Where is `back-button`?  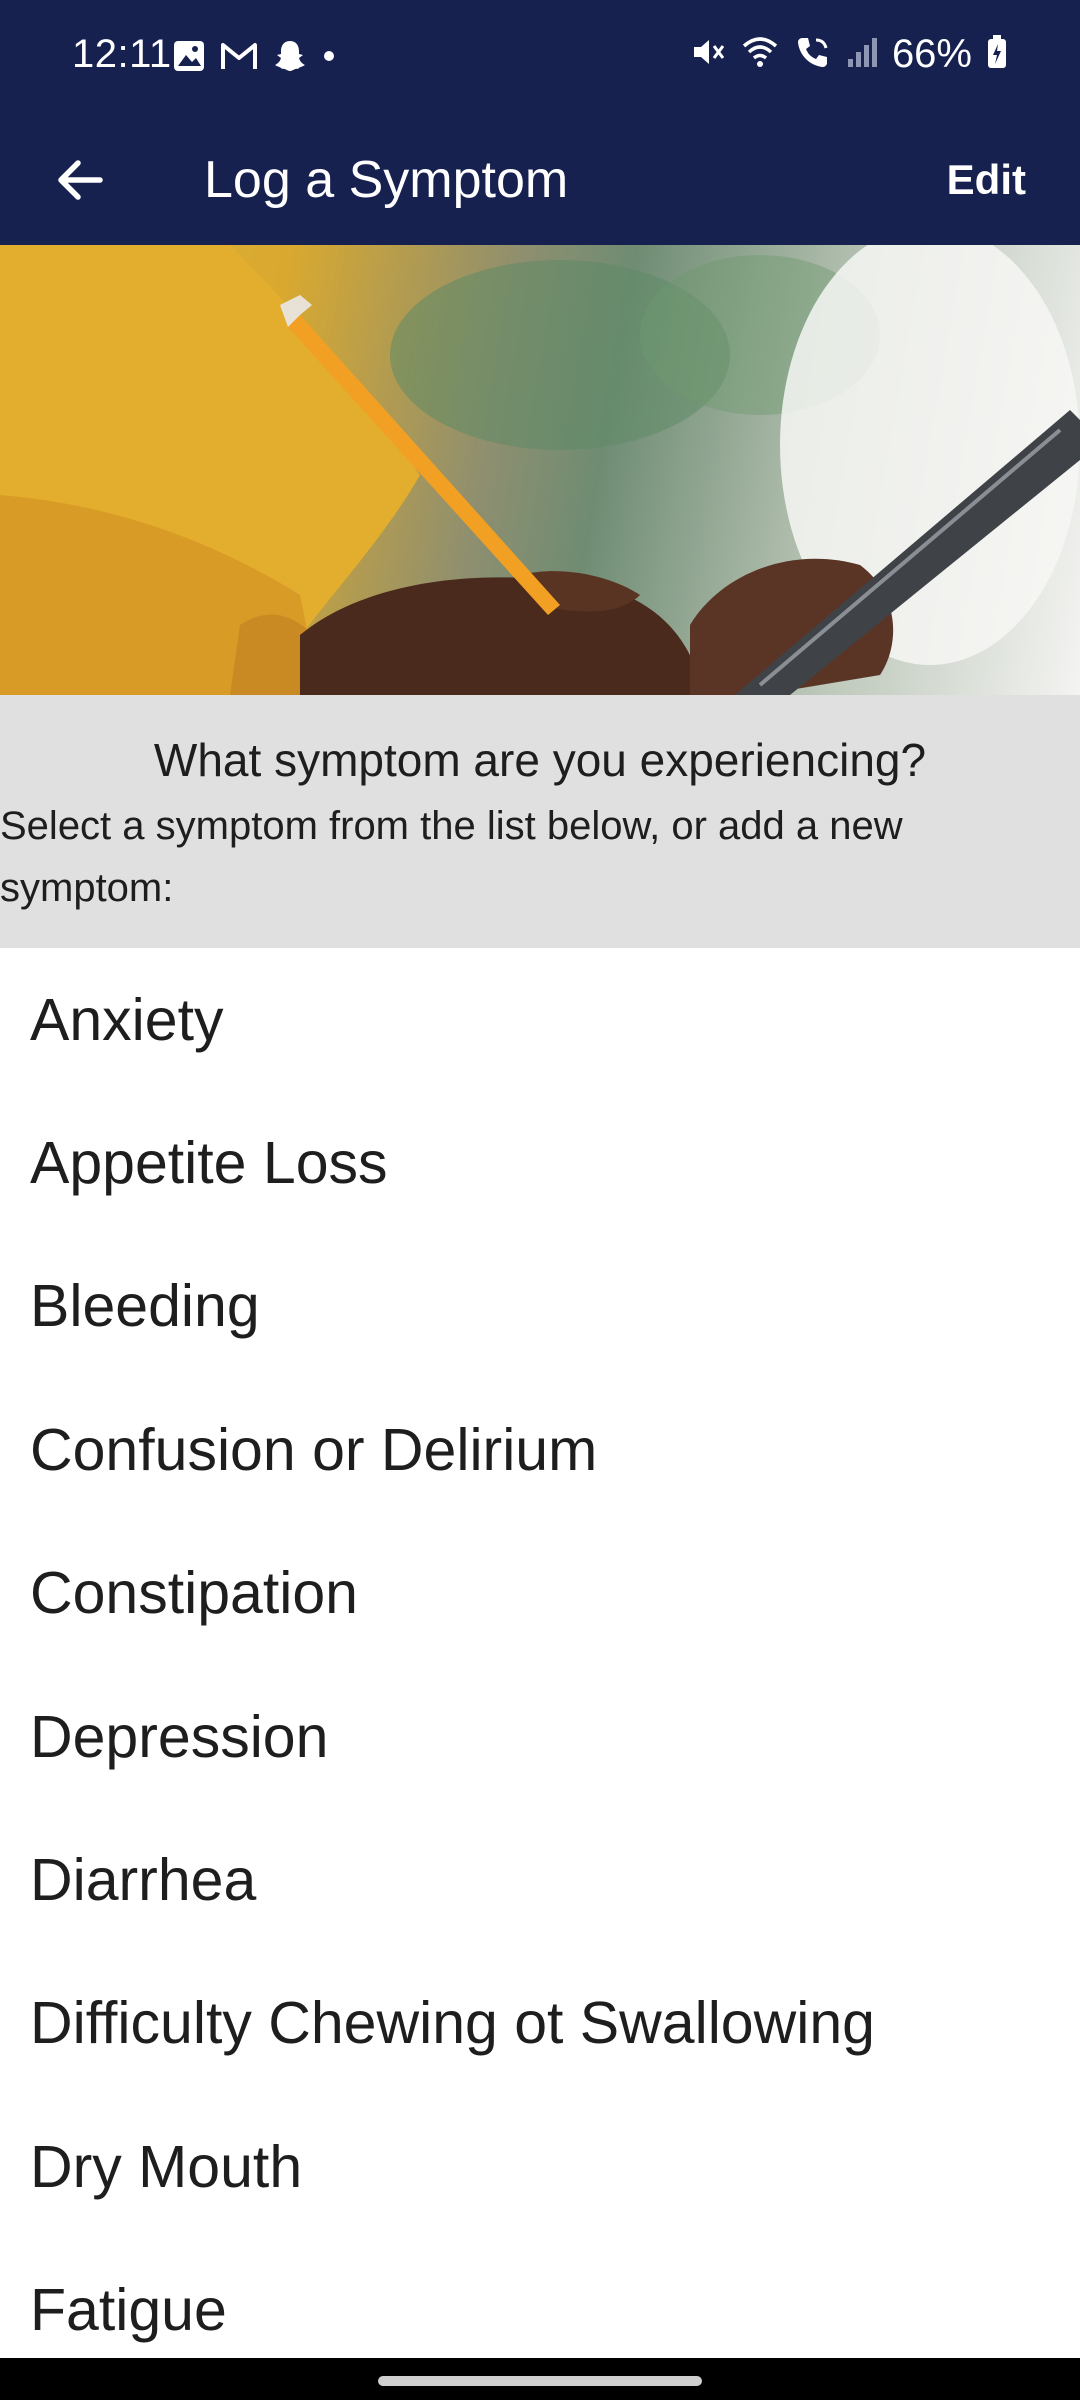
back-button is located at coordinates (80, 182).